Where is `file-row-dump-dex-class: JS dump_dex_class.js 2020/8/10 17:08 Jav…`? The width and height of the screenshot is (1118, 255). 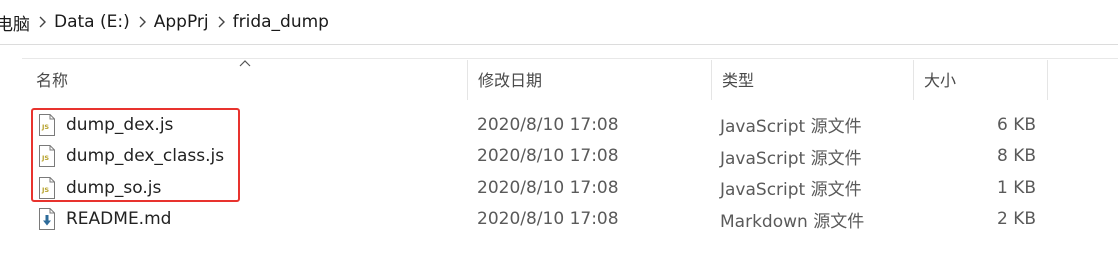 file-row-dump-dex-class: JS dump_dex_class.js 2020/8/10 17:08 Jav… is located at coordinates (559, 157).